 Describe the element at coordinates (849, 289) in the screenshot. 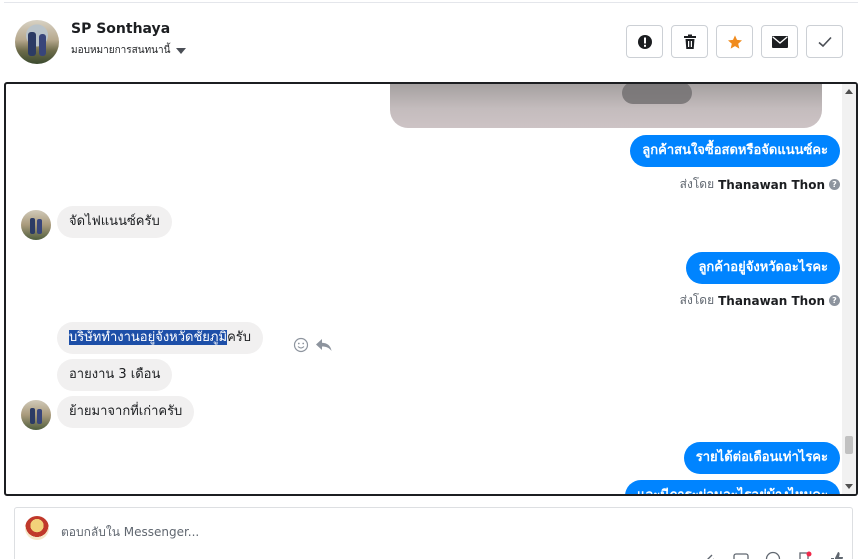

I see `scrollbar` at that location.